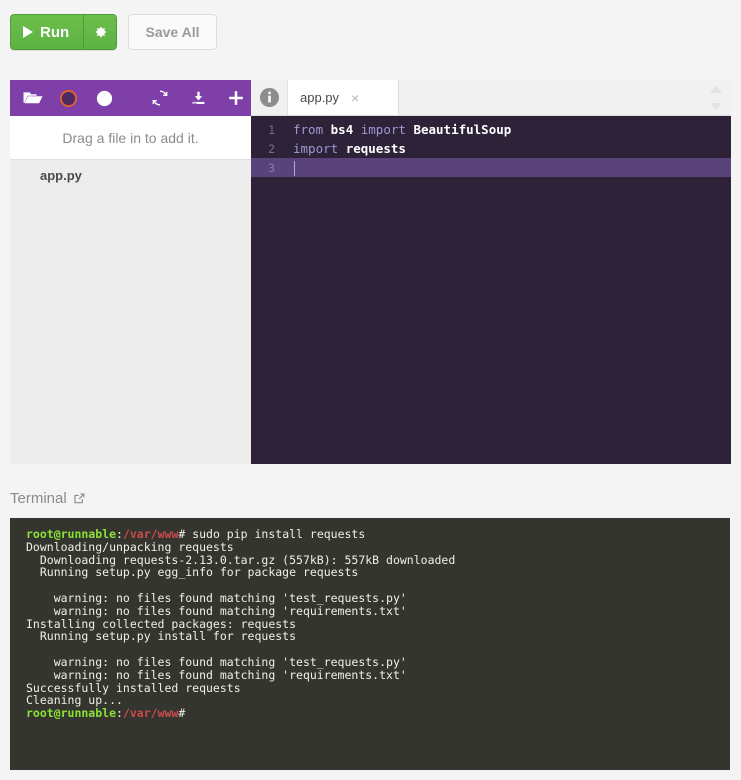  Describe the element at coordinates (342, 129) in the screenshot. I see `code-token: bs4` at that location.